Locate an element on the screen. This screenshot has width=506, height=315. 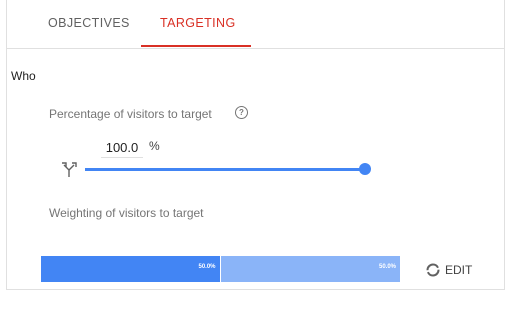
percentage-label: Percentage of visitors to target is located at coordinates (130, 114).